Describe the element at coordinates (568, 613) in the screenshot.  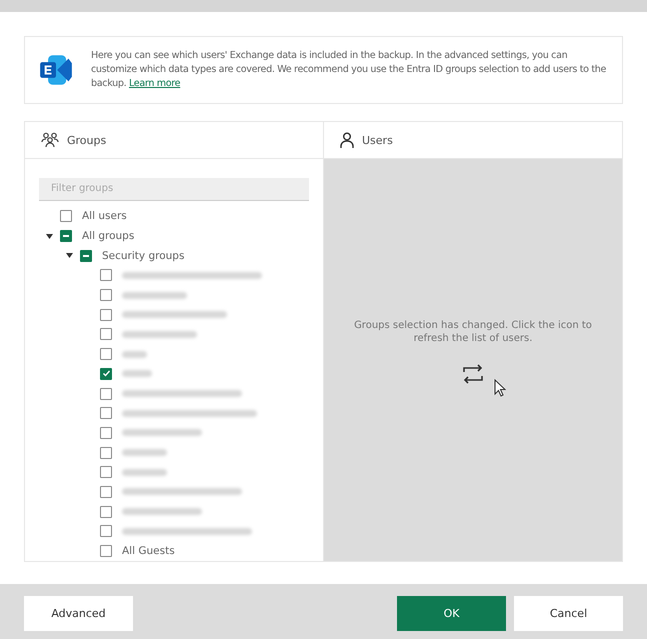
I see `cancel-button: Cancel` at that location.